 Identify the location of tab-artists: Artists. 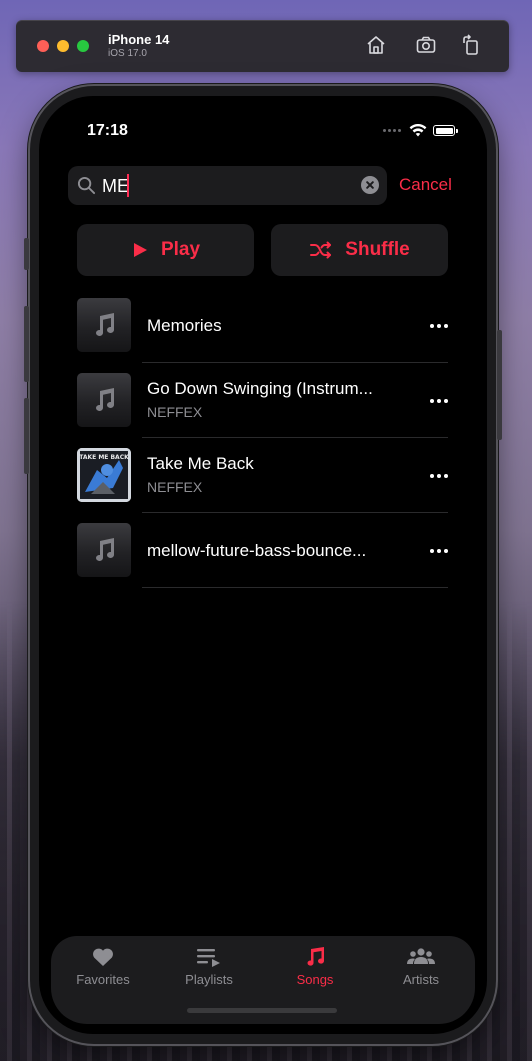
(421, 966).